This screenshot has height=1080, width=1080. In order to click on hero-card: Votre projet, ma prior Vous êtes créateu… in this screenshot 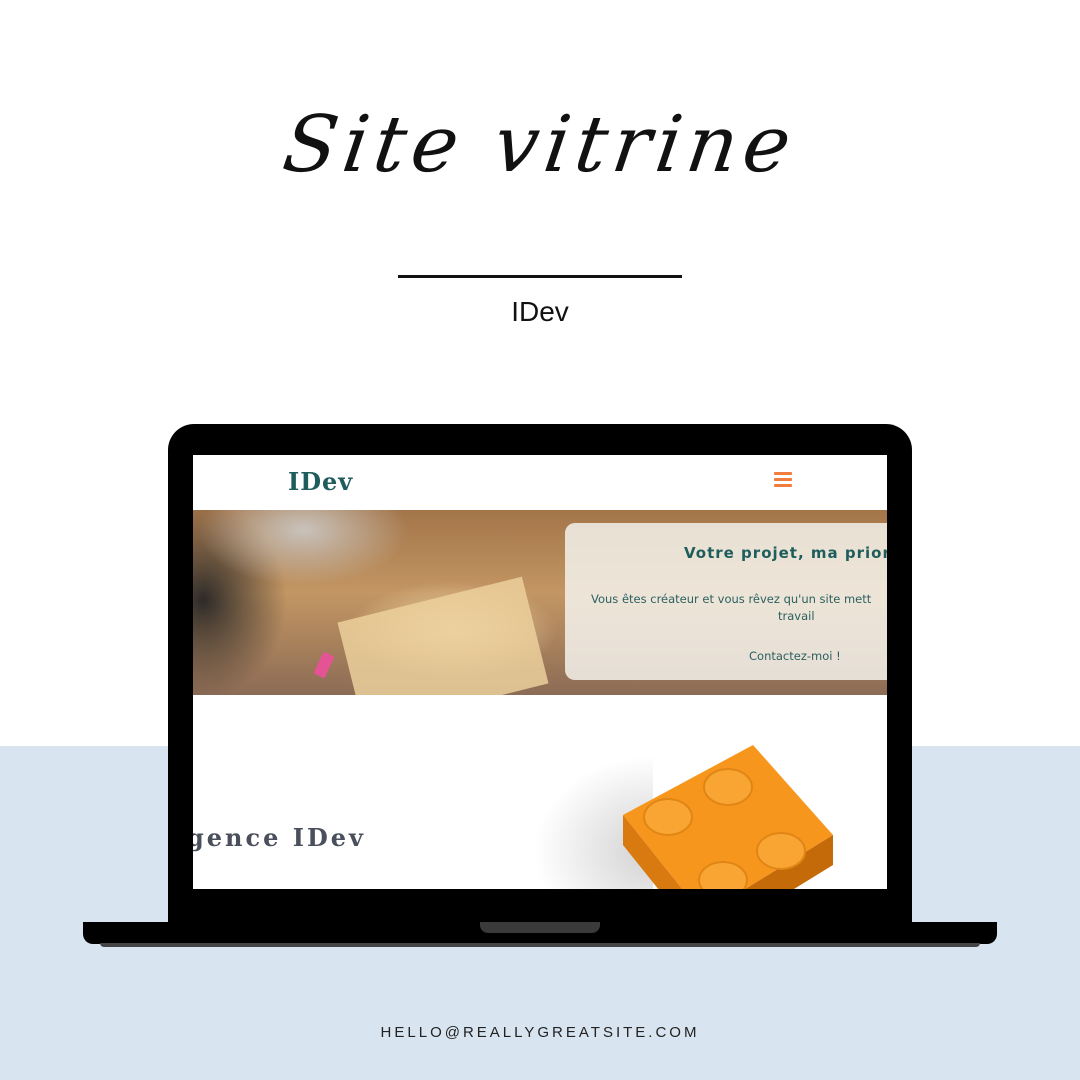, I will do `click(726, 601)`.